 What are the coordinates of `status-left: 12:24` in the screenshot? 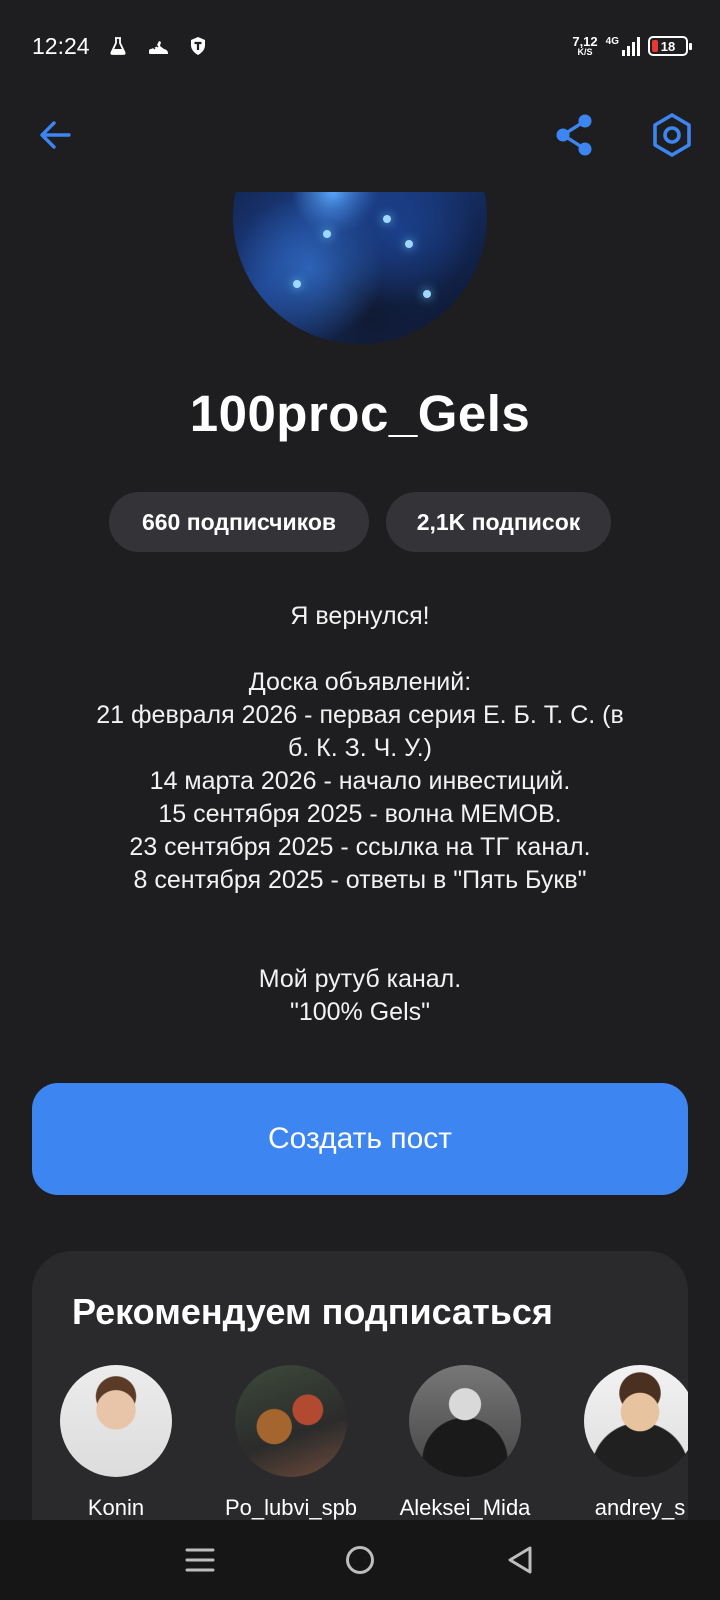 It's located at (121, 46).